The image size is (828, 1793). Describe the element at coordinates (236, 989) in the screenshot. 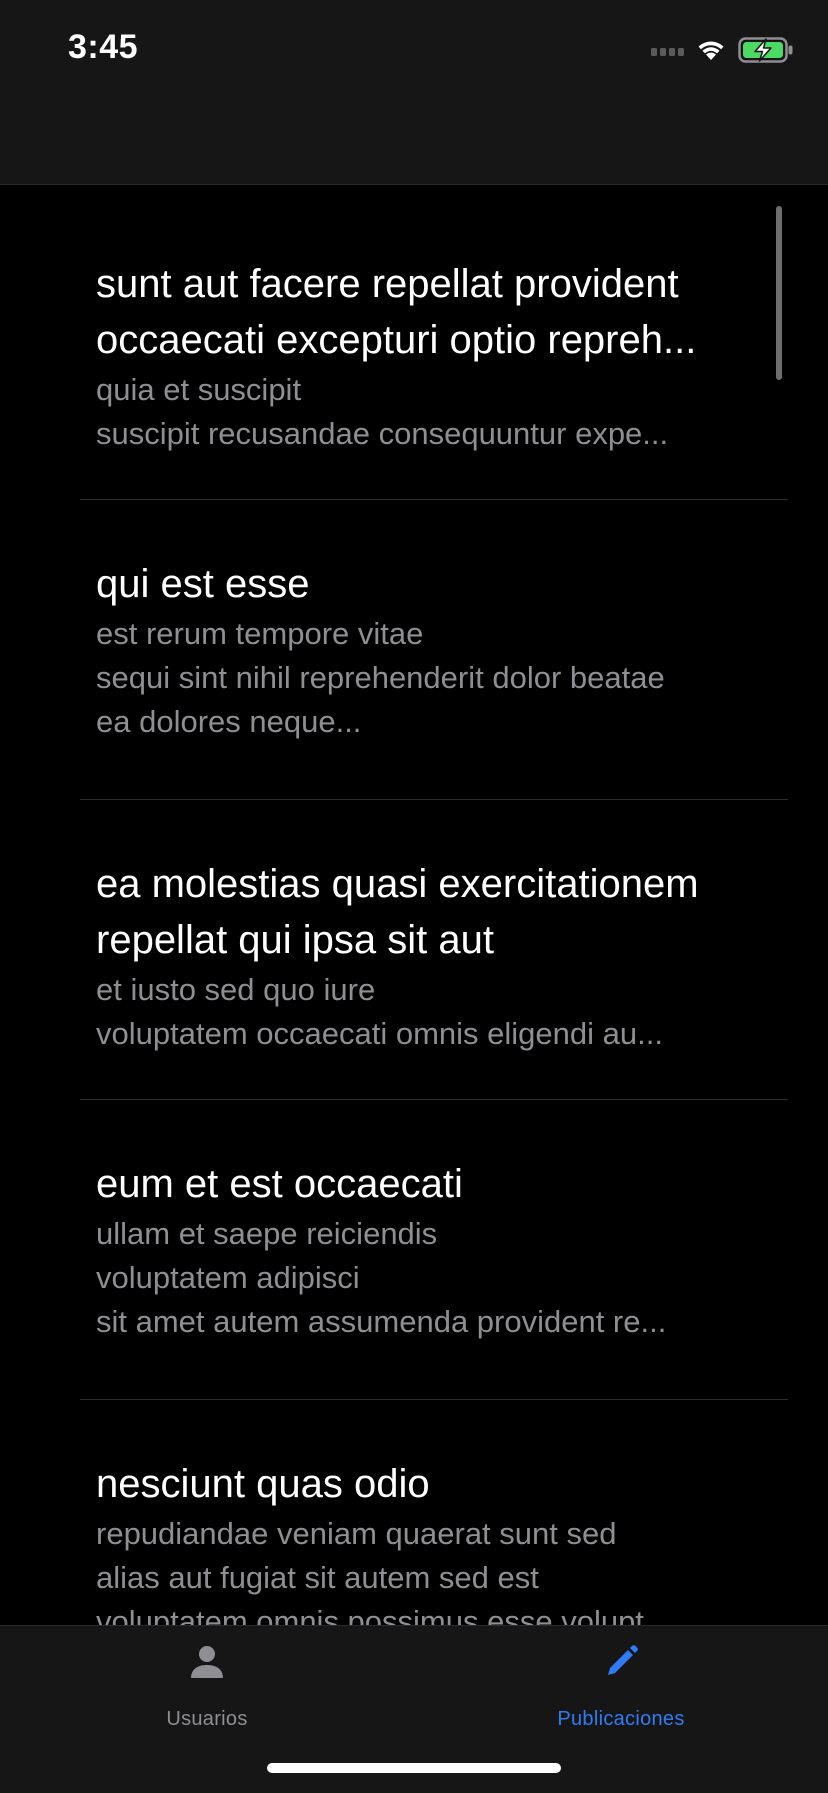

I see `post-body-line: et iusto sed quo iure` at that location.